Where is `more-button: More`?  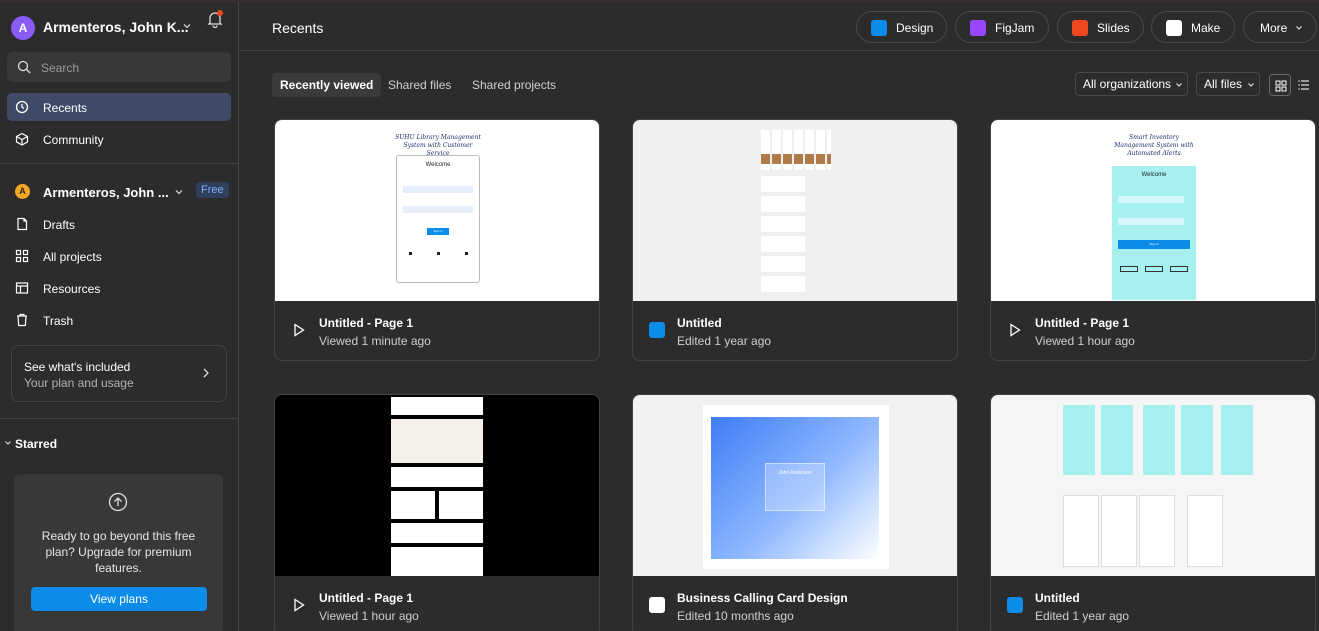
more-button: More is located at coordinates (1280, 27).